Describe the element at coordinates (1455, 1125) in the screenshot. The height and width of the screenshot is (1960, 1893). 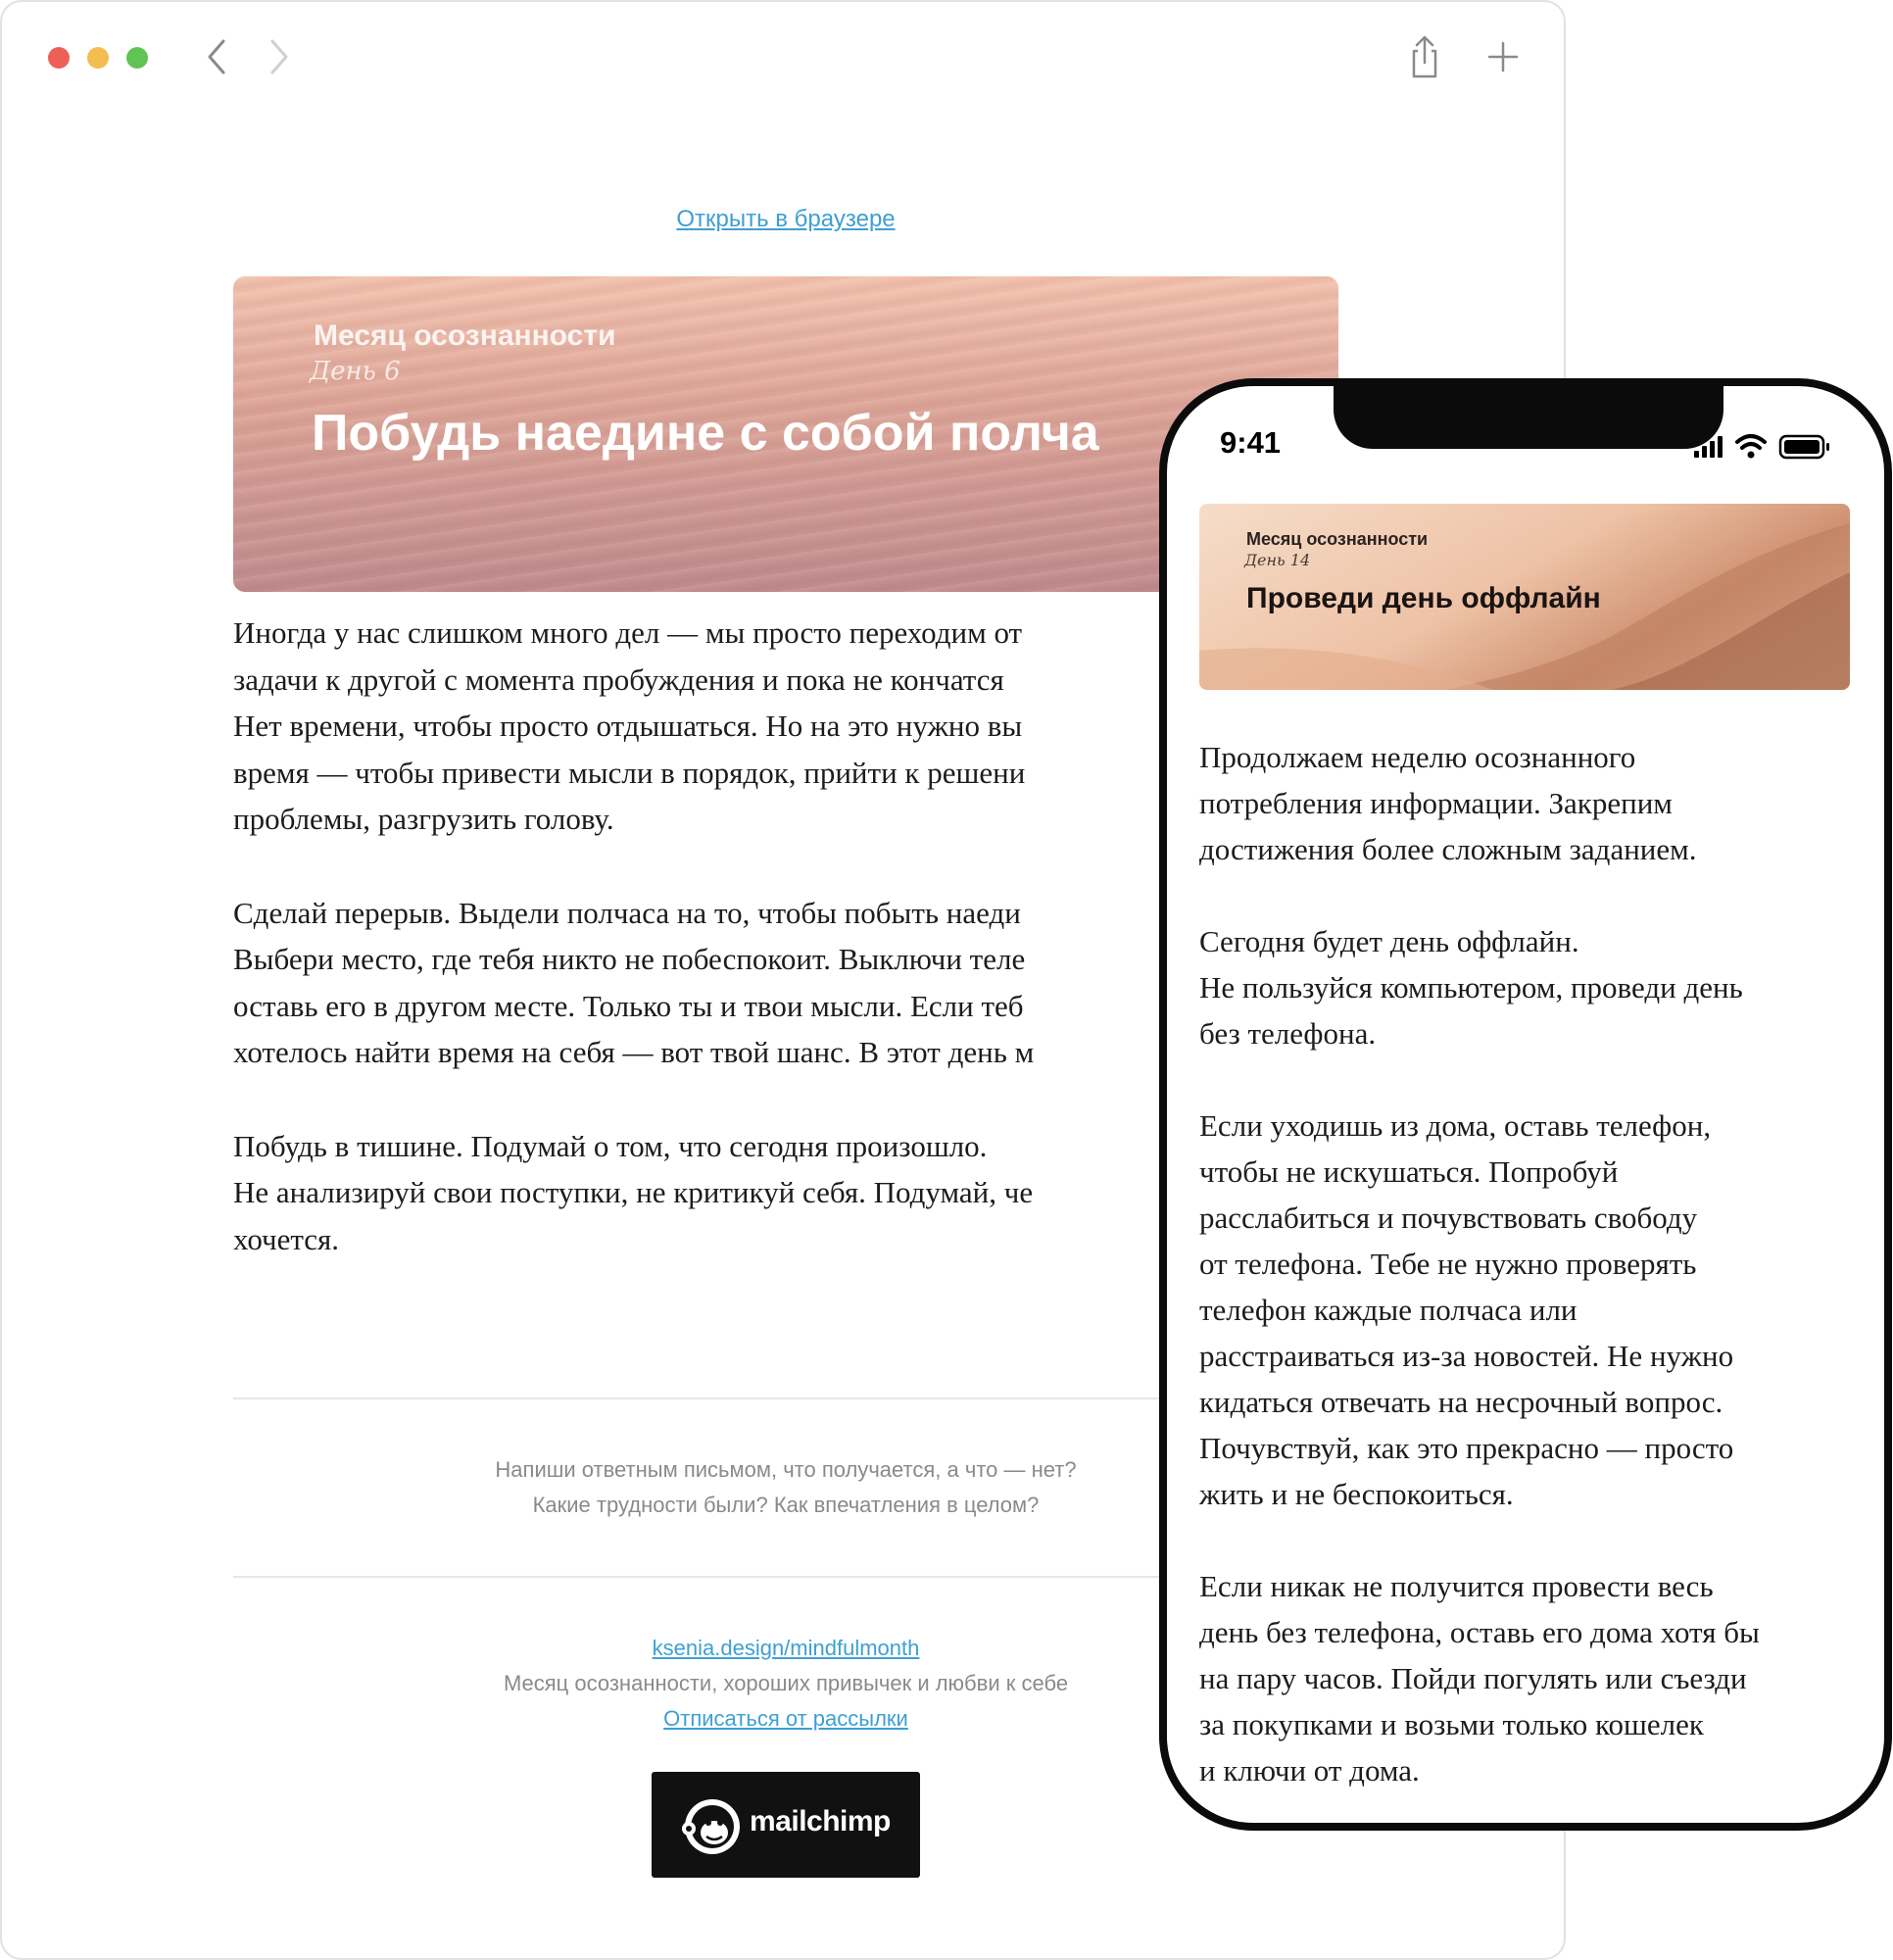
I see `body-line: Если уходишь из дома, оставь телефон,` at that location.